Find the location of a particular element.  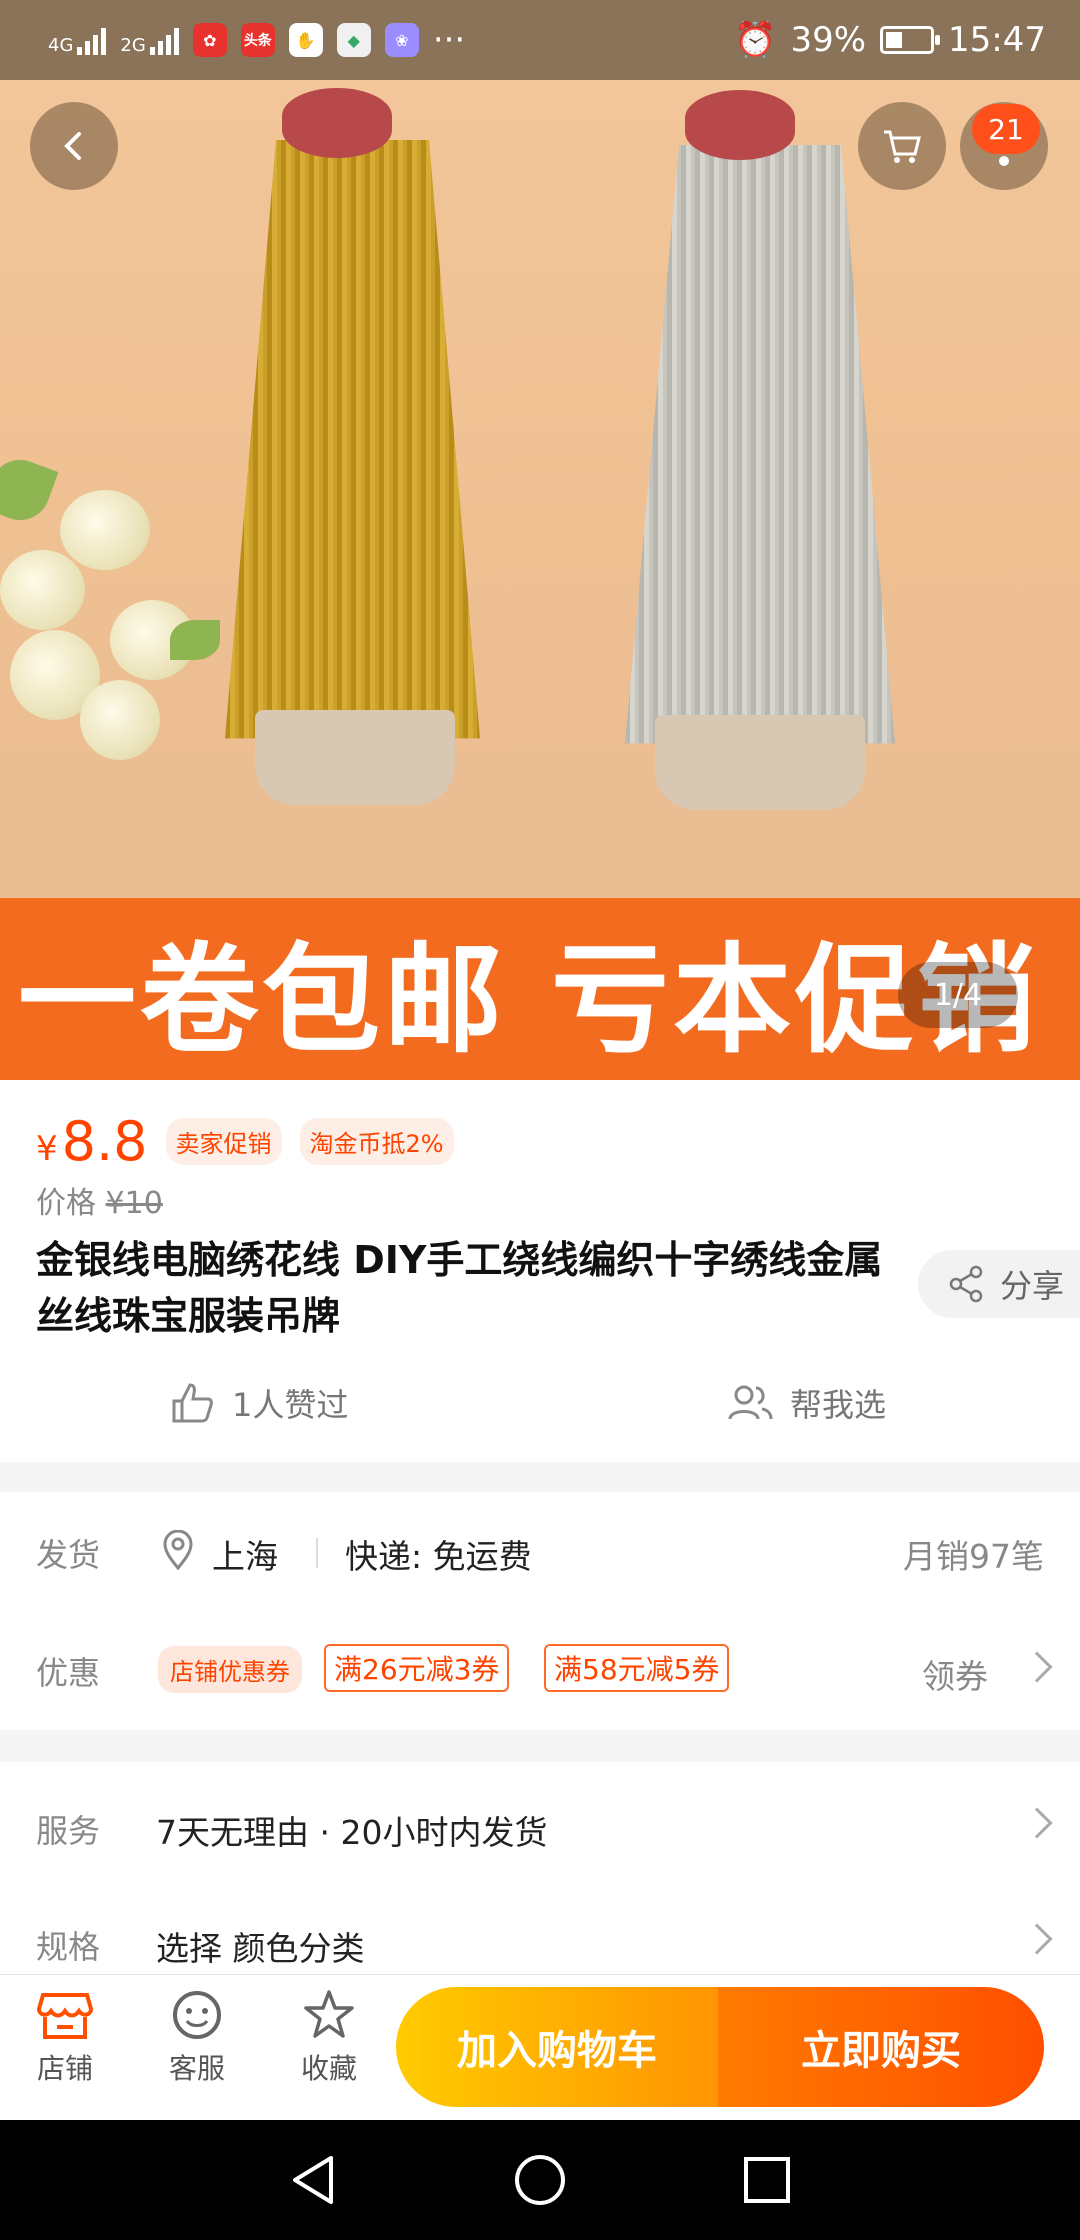

hand-icon: ✋ is located at coordinates (305, 40).